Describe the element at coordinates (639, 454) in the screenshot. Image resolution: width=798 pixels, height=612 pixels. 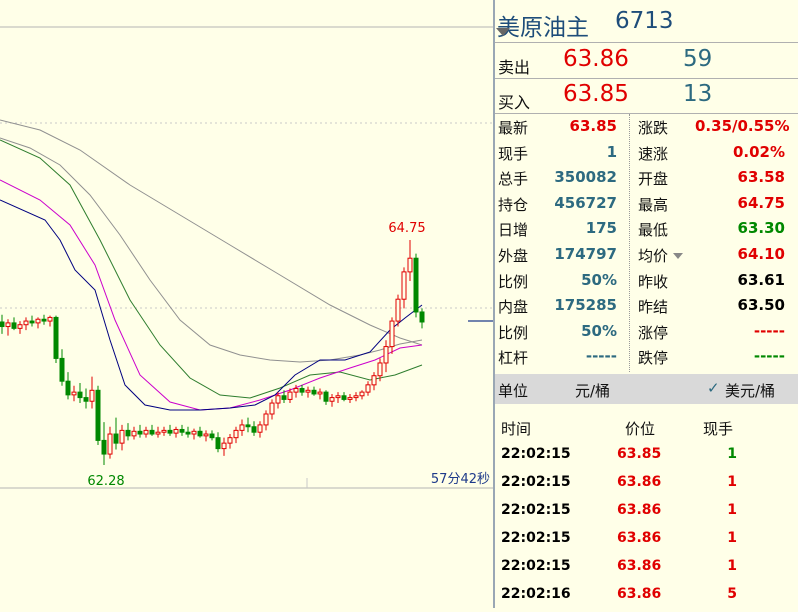
I see `tick-price: 63.85` at that location.